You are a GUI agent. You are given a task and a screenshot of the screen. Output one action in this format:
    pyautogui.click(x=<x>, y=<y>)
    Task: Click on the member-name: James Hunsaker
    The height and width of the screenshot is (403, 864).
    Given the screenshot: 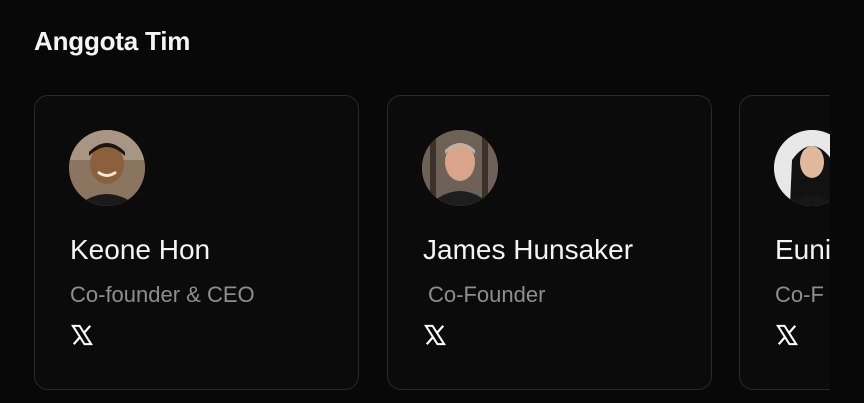 What is the action you would take?
    pyautogui.click(x=528, y=249)
    